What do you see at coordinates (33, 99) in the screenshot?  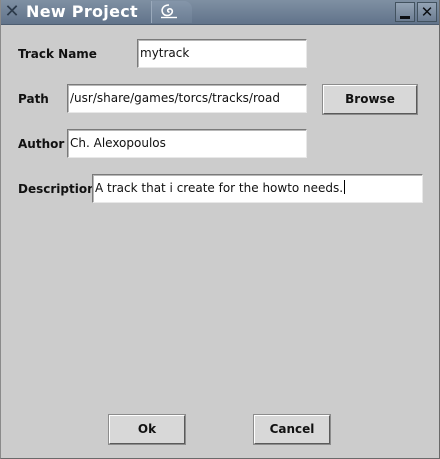 I see `path-label: Path` at bounding box center [33, 99].